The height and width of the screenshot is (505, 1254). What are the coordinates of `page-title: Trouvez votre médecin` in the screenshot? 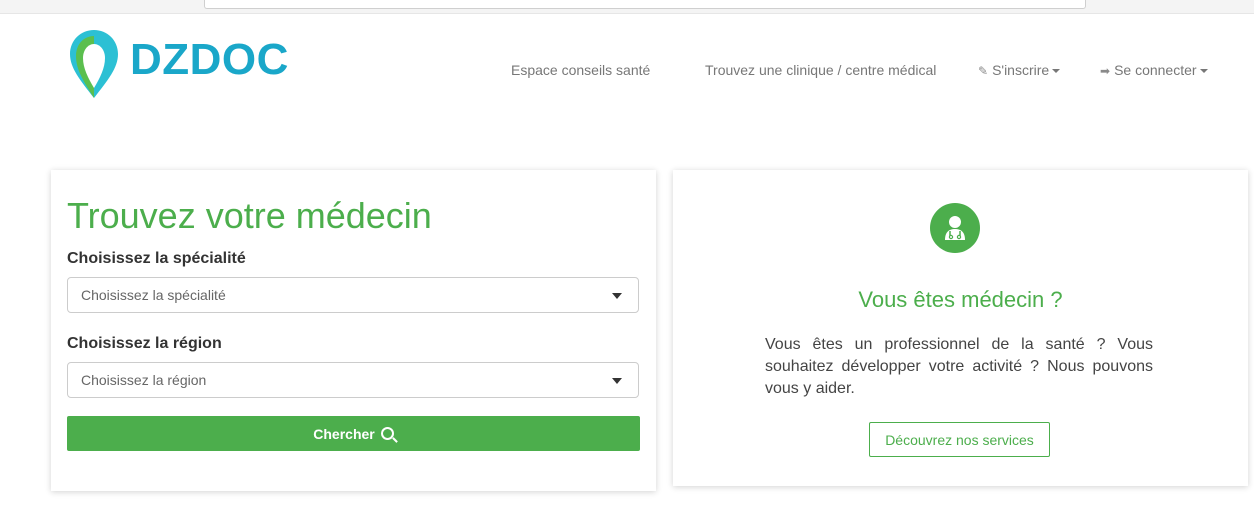 It's located at (249, 215).